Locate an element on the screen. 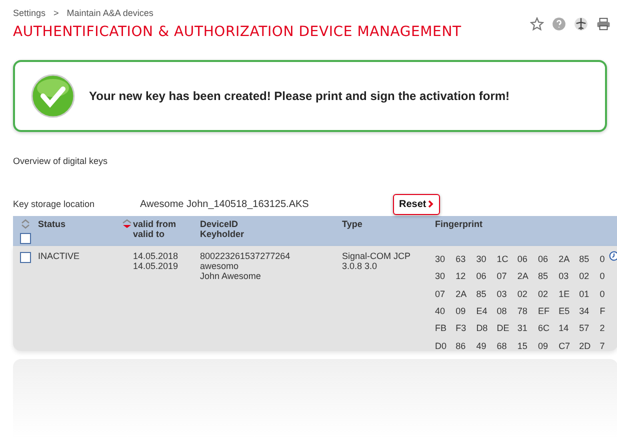 Image resolution: width=617 pixels, height=437 pixels. fingerprint-byte: 86 is located at coordinates (461, 345).